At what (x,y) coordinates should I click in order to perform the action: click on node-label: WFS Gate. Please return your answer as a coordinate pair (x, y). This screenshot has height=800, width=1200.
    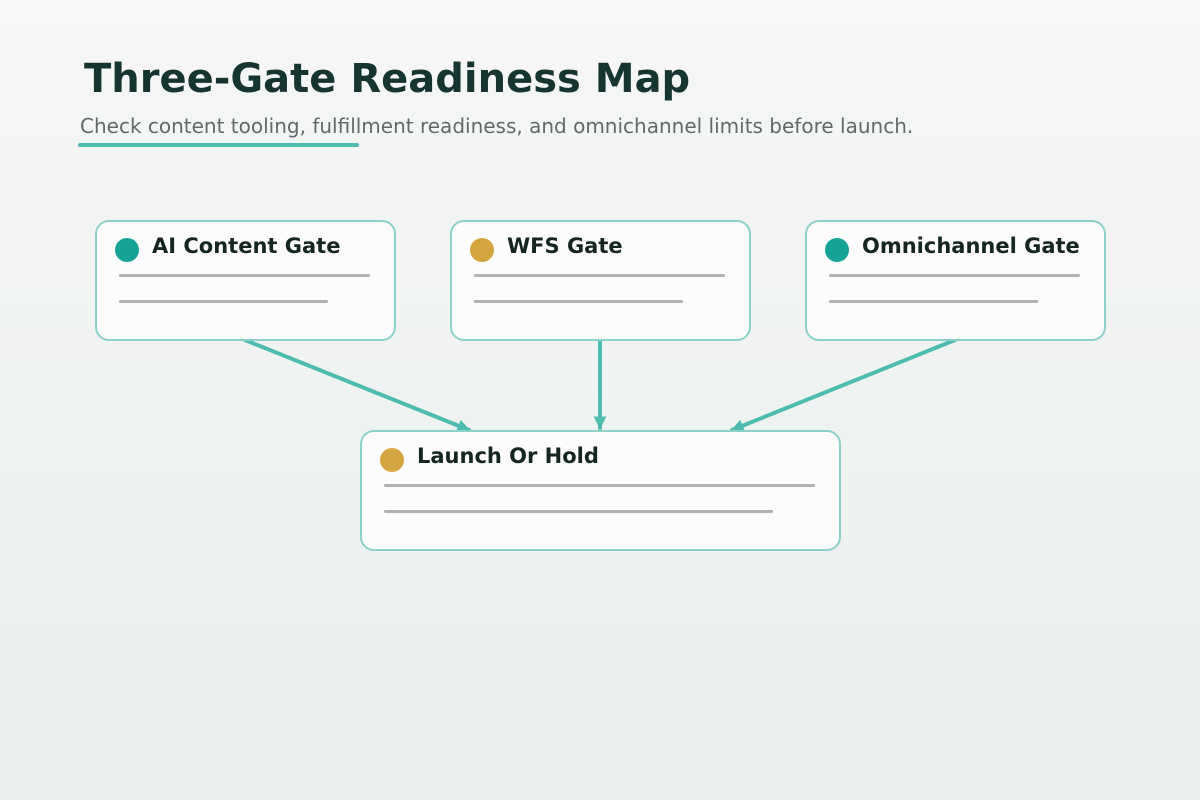
    Looking at the image, I should click on (565, 246).